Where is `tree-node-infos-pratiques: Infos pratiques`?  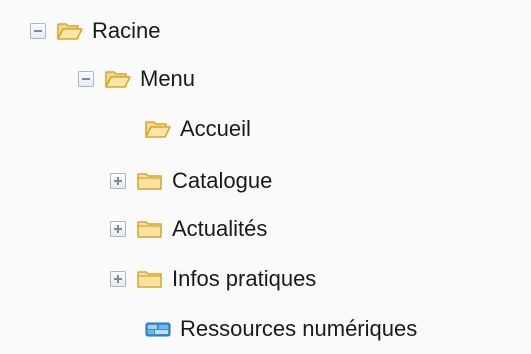 tree-node-infos-pratiques: Infos pratiques is located at coordinates (213, 279).